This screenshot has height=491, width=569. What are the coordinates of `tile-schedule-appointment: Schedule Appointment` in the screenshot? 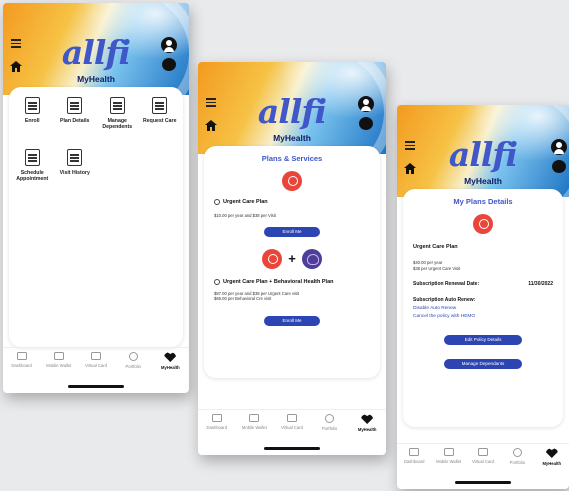 It's located at (32, 169).